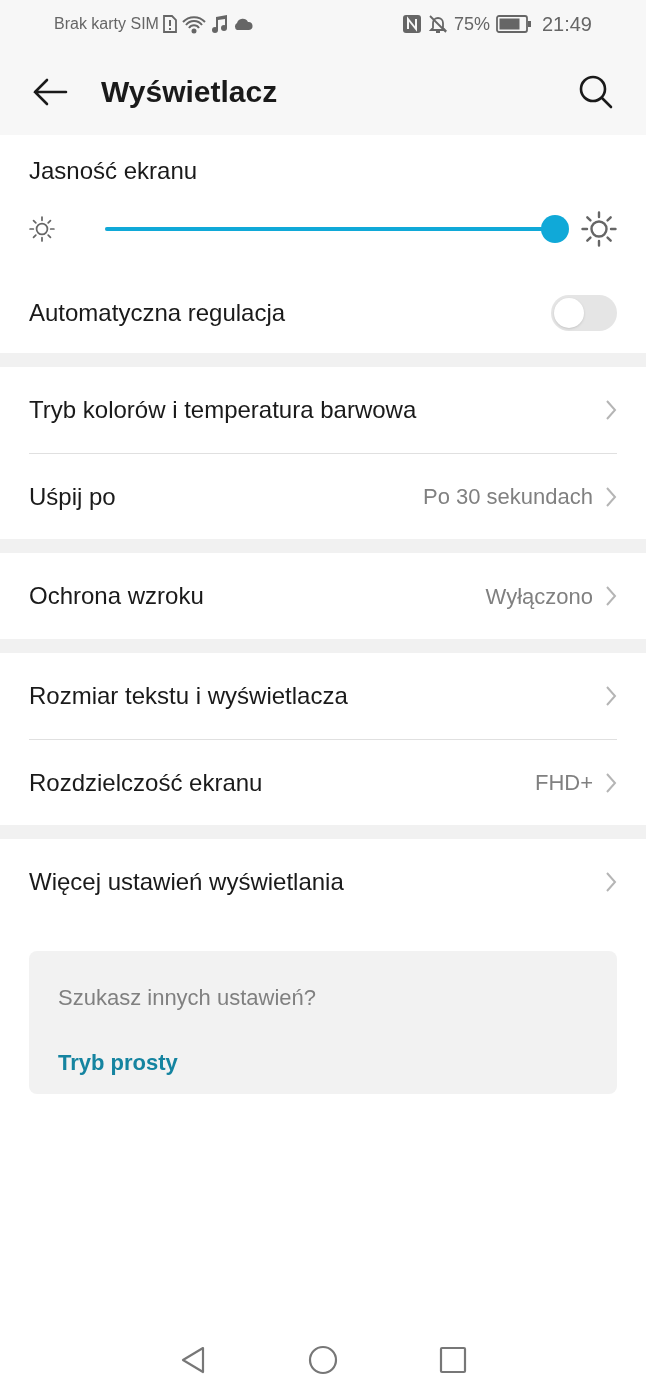 The width and height of the screenshot is (646, 1400). I want to click on clock-time: 21:49, so click(566, 24).